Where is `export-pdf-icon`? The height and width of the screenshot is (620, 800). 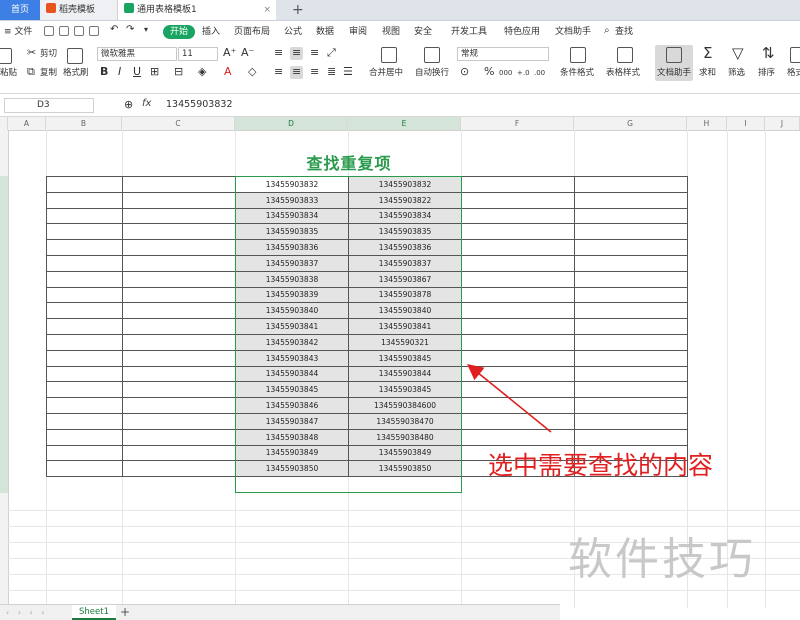 export-pdf-icon is located at coordinates (64, 31).